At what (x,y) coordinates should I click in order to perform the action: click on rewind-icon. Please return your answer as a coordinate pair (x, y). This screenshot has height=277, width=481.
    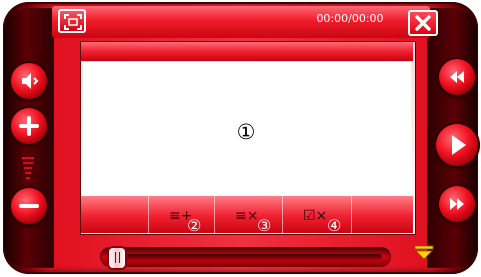
    Looking at the image, I should click on (457, 77).